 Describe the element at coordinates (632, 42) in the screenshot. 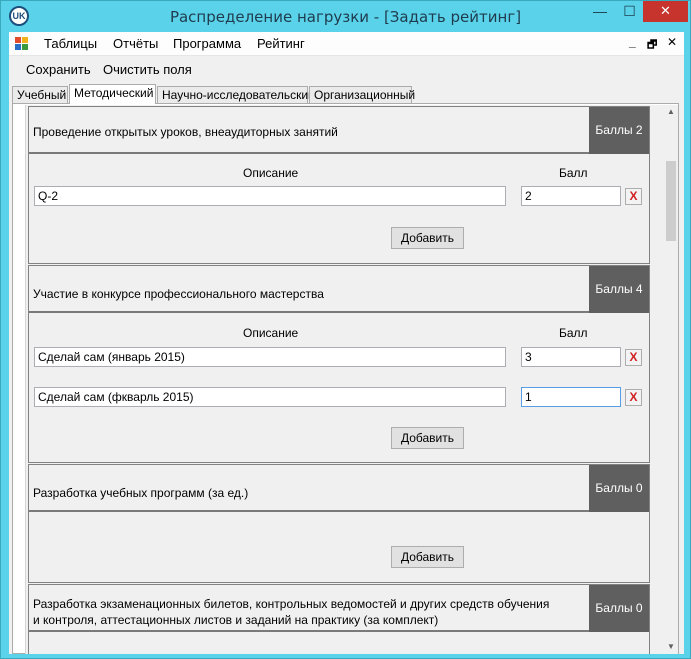

I see `mdi-minimize-button: _` at that location.